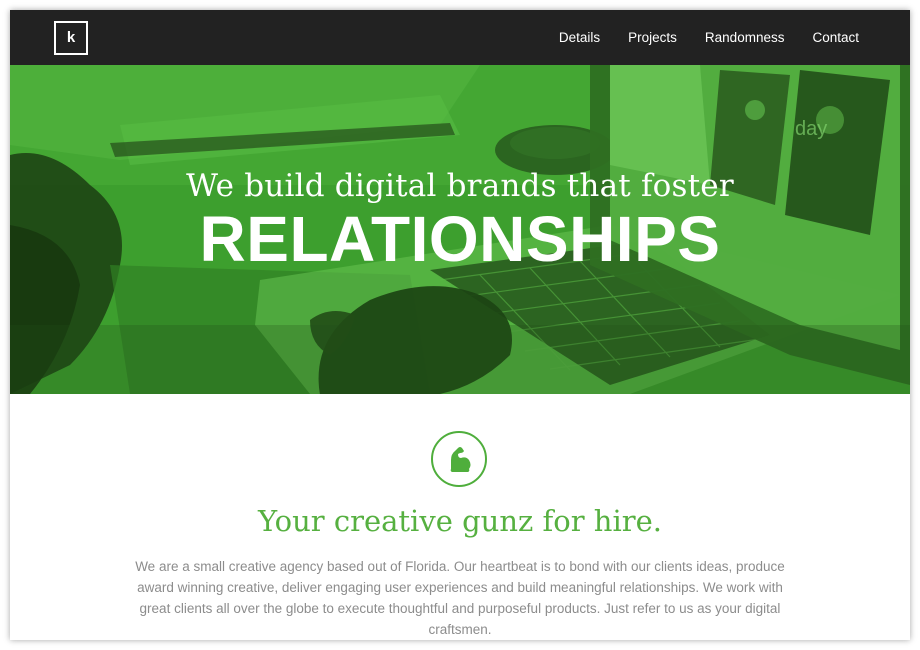 This screenshot has width=920, height=650. I want to click on nav-link-projects: Projects, so click(652, 37).